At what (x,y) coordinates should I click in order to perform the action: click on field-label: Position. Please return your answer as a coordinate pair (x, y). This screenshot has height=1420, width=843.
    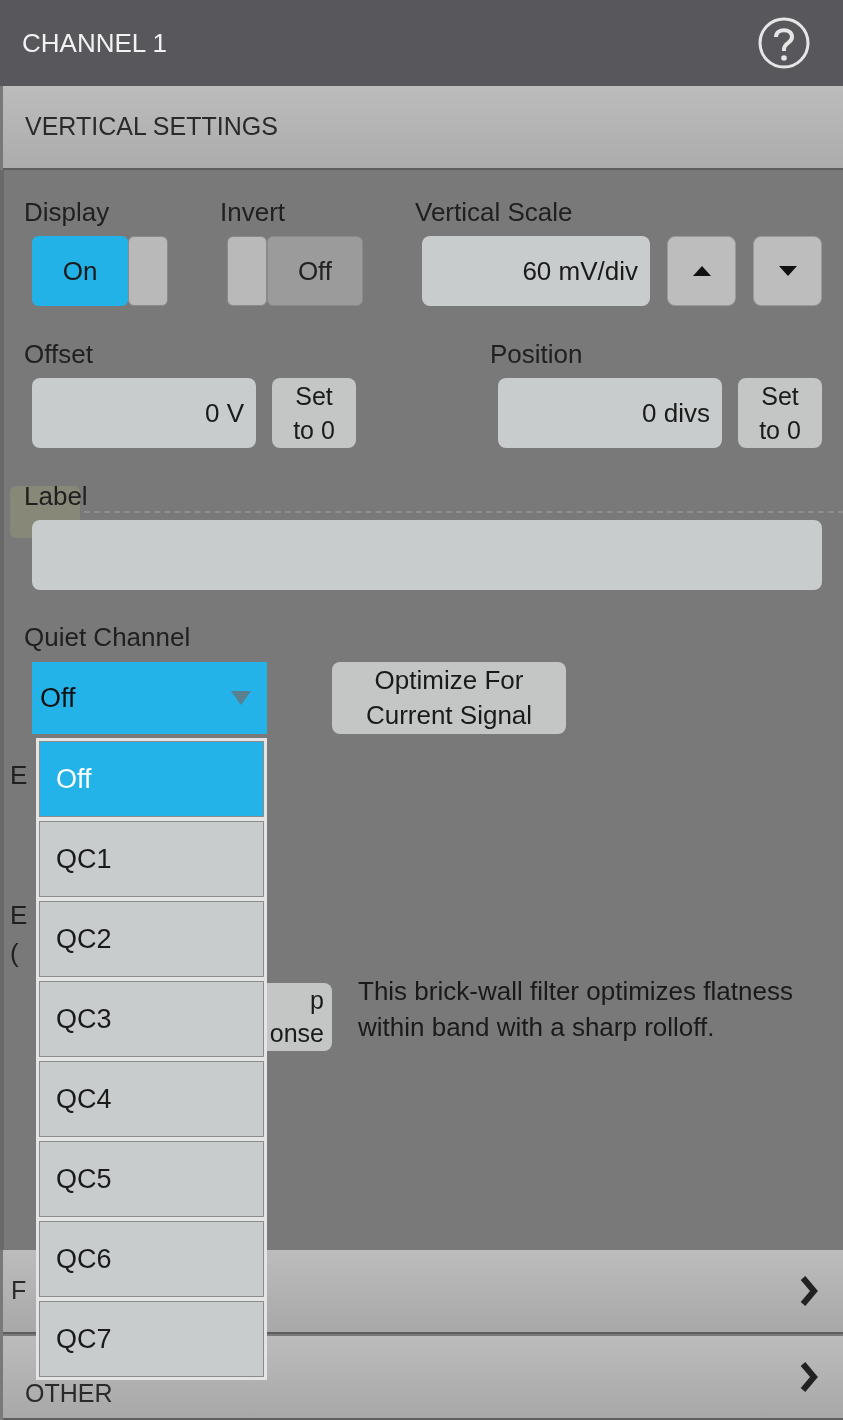
    Looking at the image, I should click on (536, 354).